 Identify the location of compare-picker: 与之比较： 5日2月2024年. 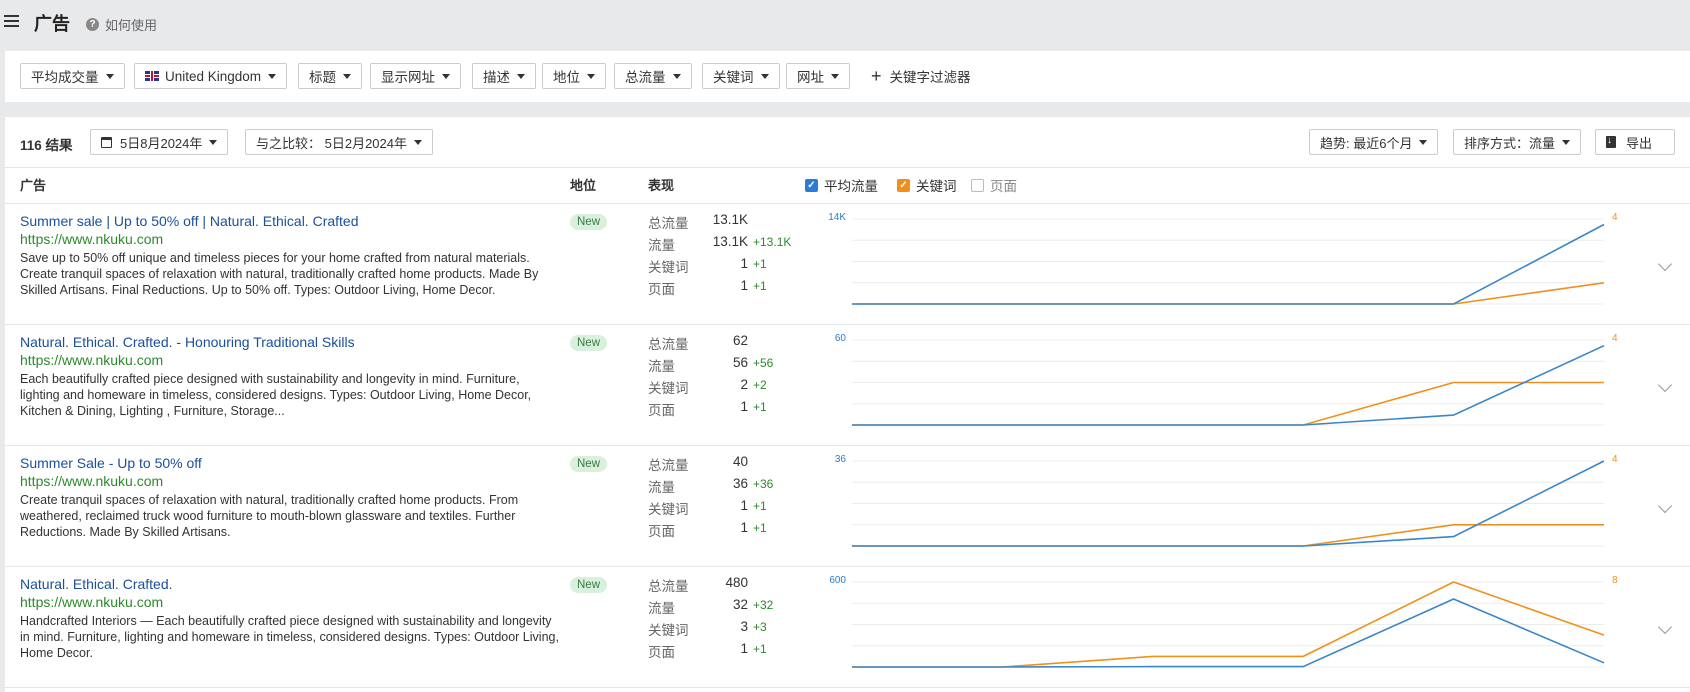
(339, 142).